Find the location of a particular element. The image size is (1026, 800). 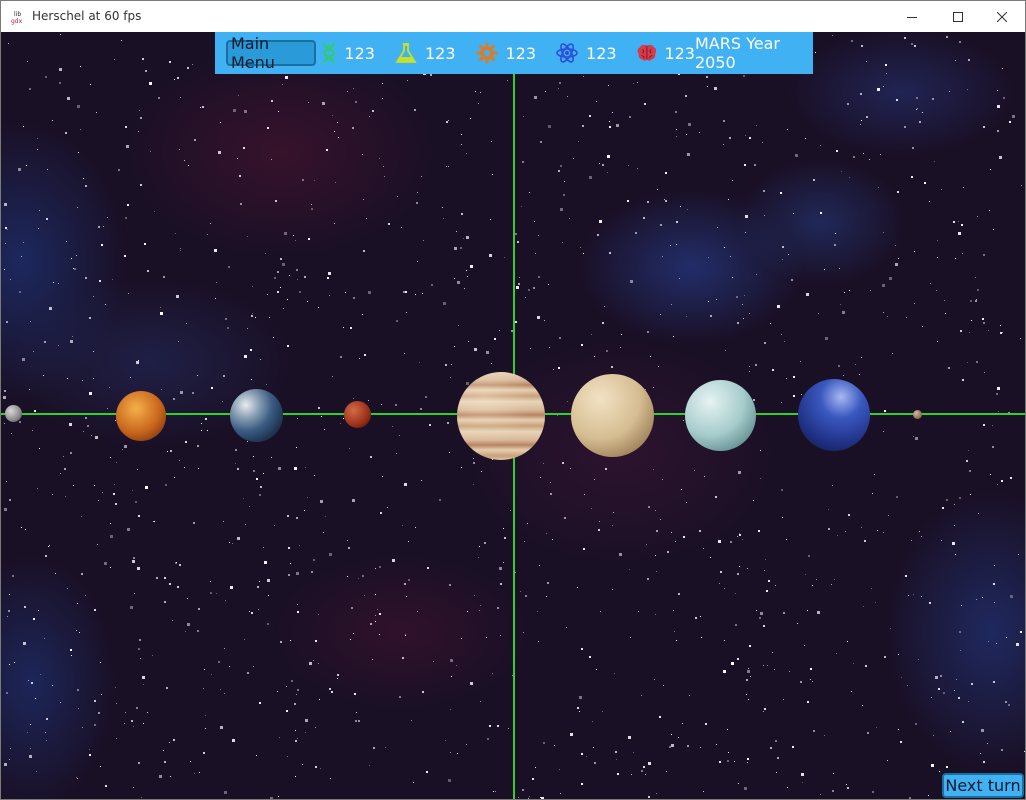

planet-uranus is located at coordinates (720, 415).